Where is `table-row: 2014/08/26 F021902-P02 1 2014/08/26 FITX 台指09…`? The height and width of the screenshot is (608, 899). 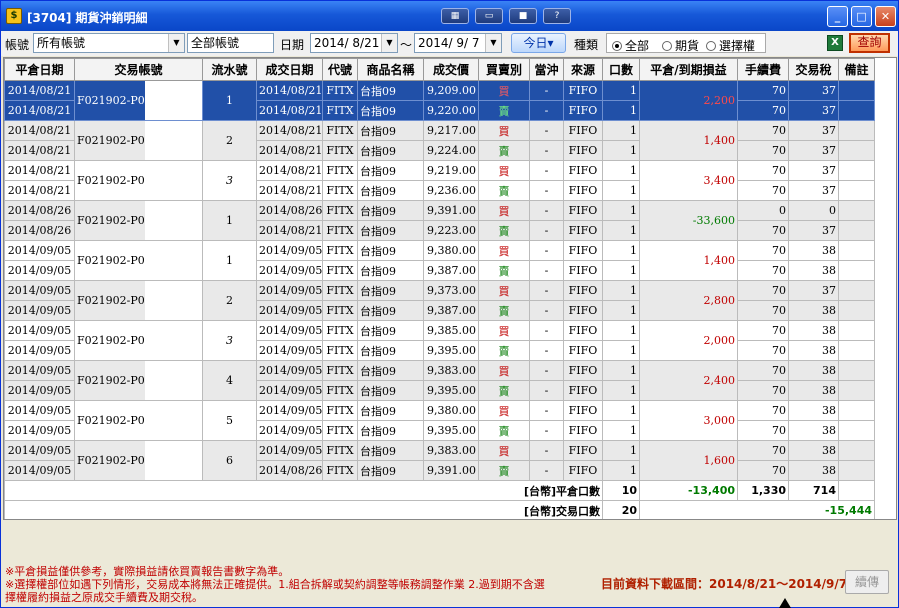 table-row: 2014/08/26 F021902-P02 1 2014/08/26 FITX 台指09… is located at coordinates (439, 220).